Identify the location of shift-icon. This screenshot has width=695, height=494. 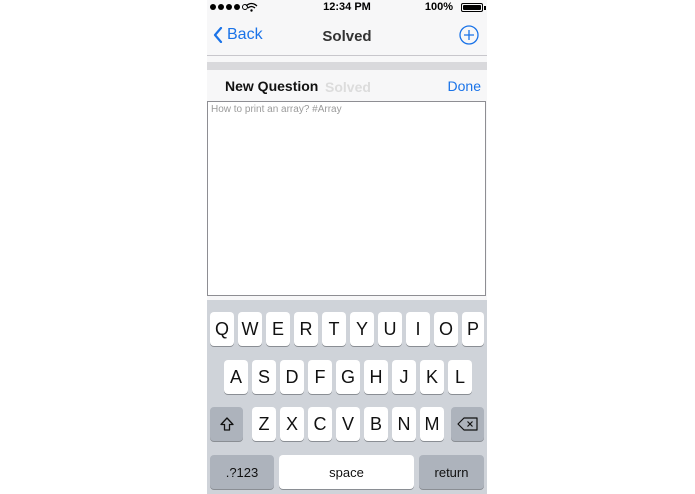
(226, 424).